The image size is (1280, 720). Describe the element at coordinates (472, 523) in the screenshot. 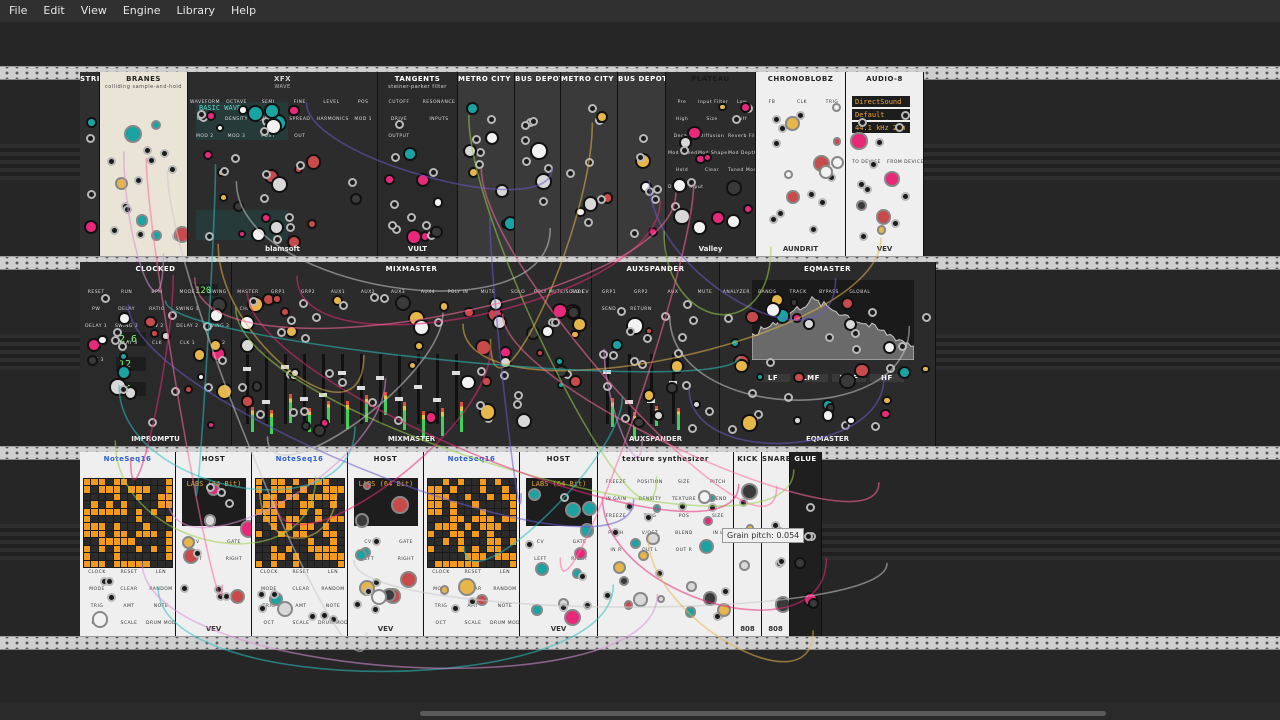

I see `note-sequence-grid` at that location.